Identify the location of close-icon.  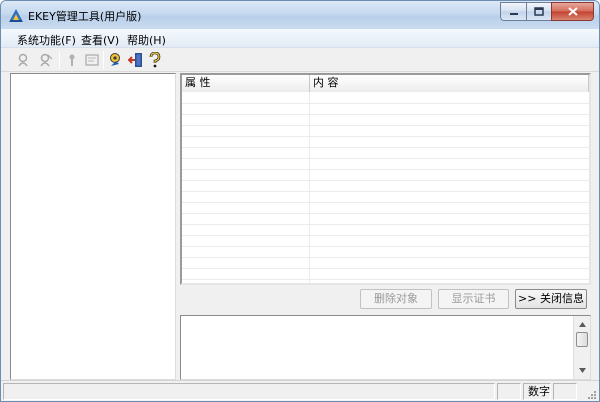
(572, 11).